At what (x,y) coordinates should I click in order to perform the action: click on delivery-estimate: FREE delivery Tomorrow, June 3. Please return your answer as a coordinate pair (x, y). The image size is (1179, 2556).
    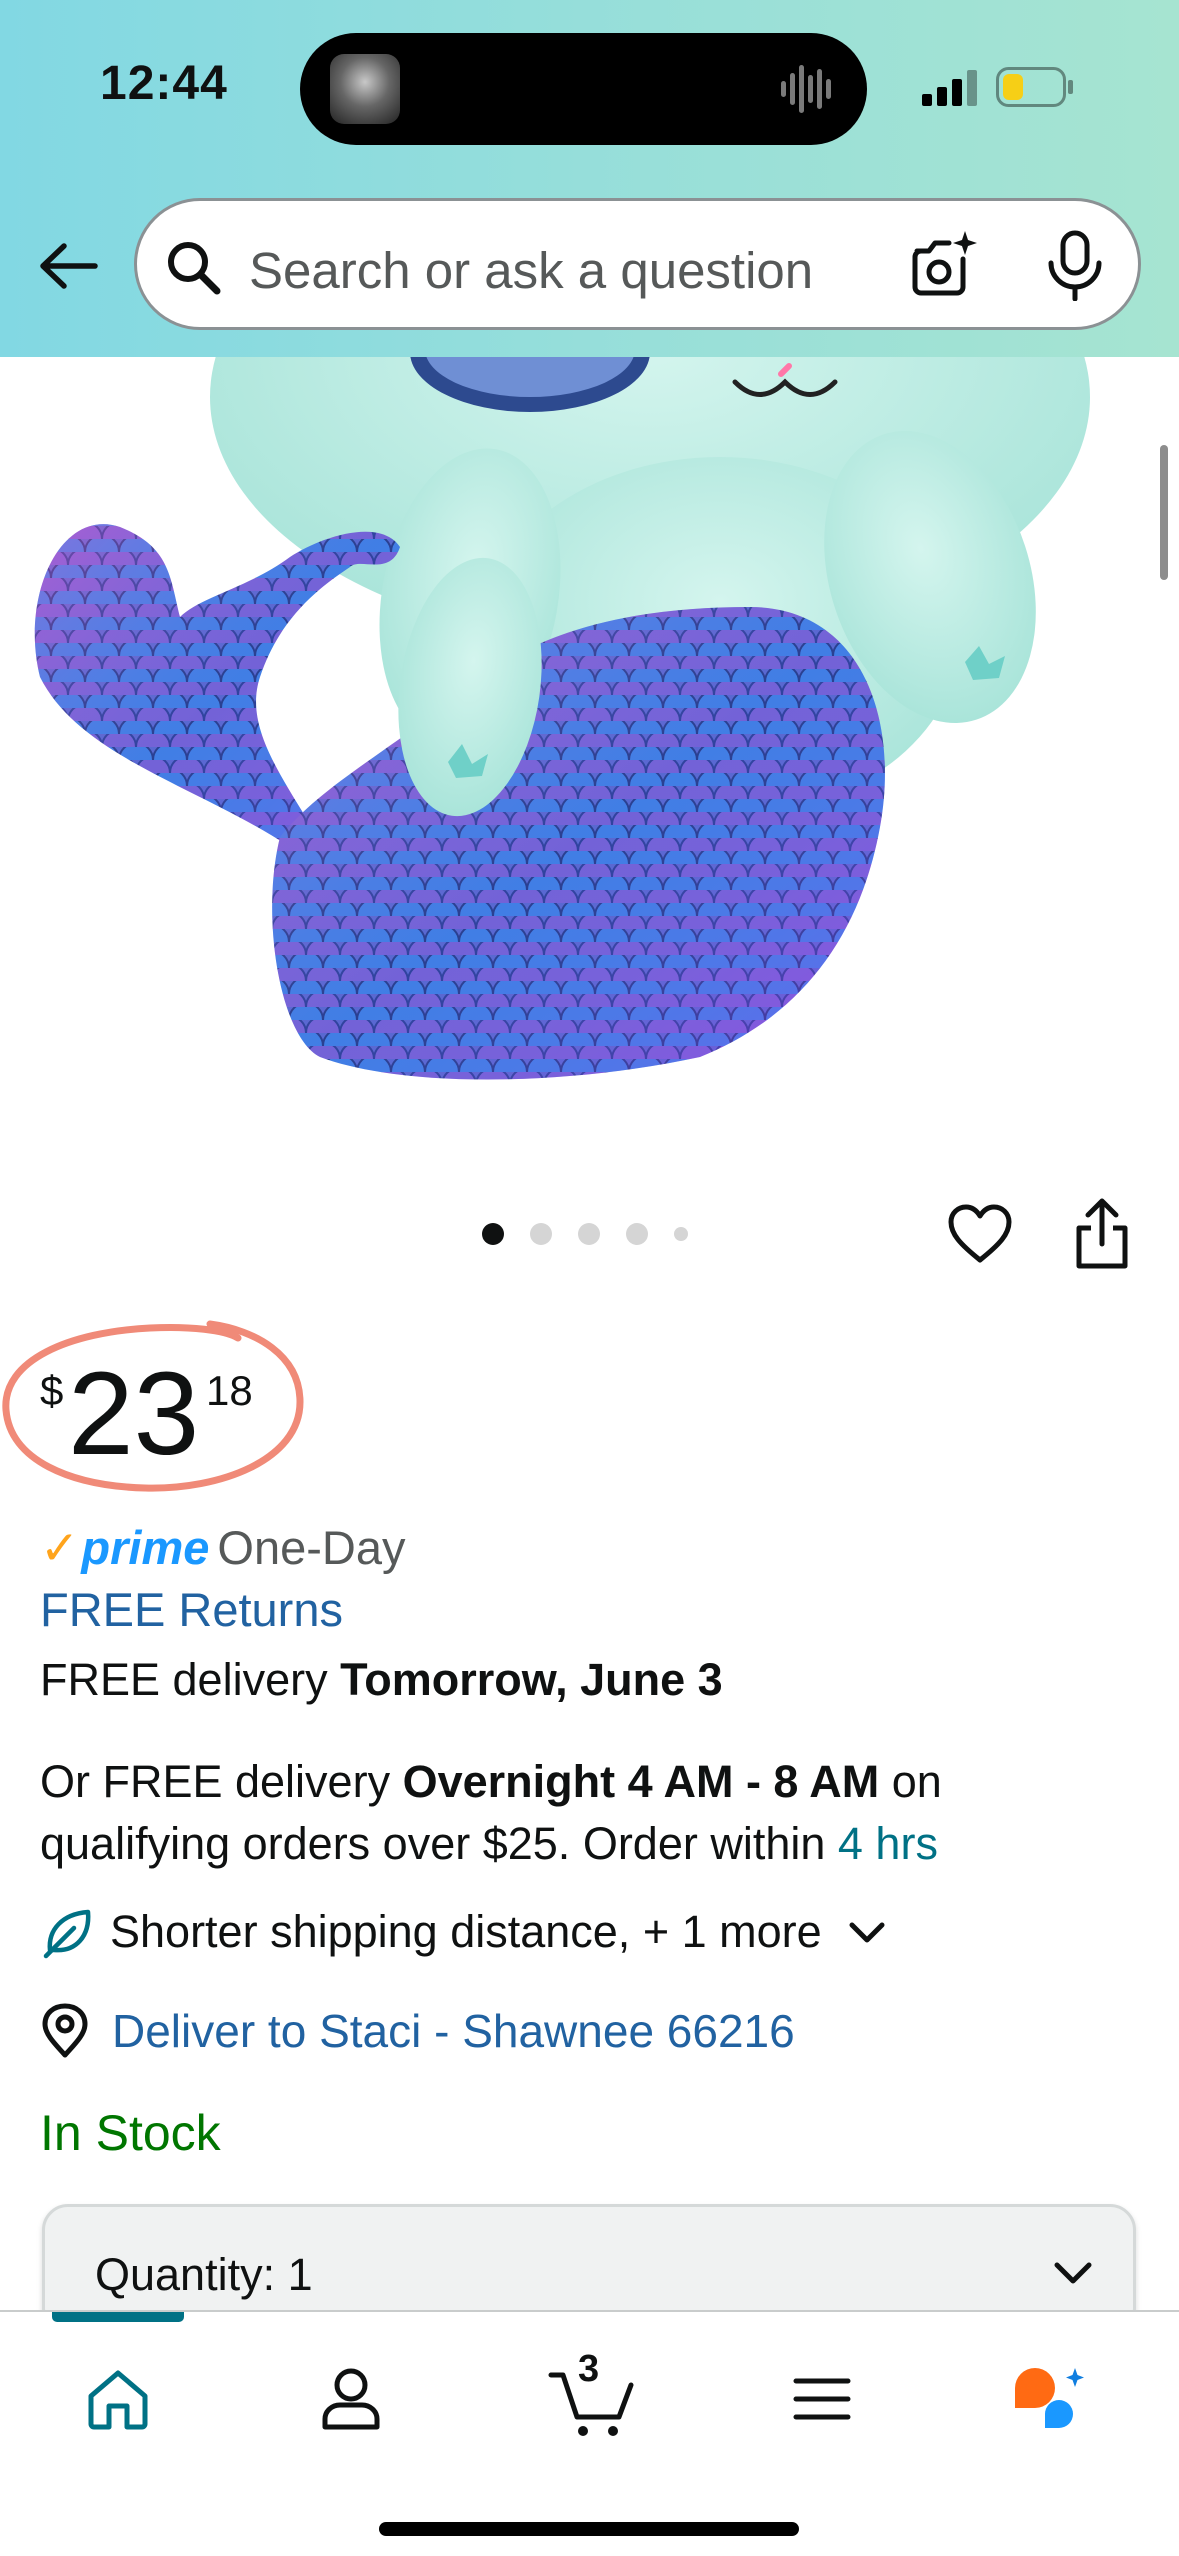
    Looking at the image, I should click on (381, 1679).